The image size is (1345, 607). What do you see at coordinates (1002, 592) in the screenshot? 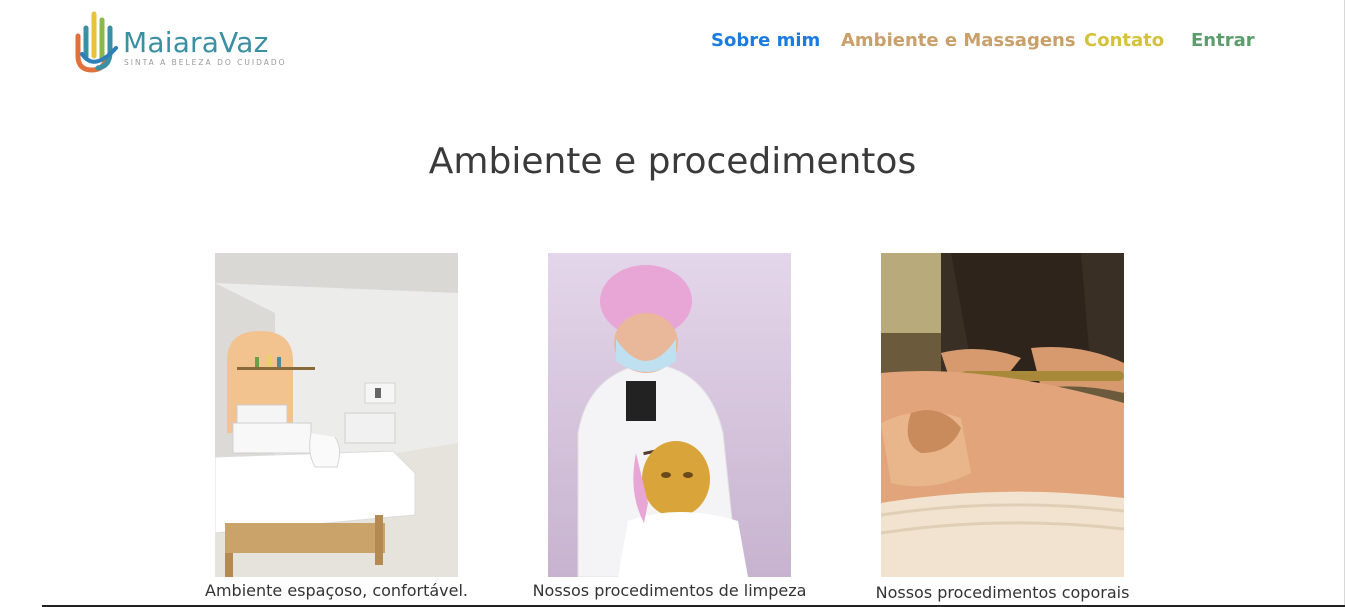
I see `card-caption: Nossos procedimentos coporais` at bounding box center [1002, 592].